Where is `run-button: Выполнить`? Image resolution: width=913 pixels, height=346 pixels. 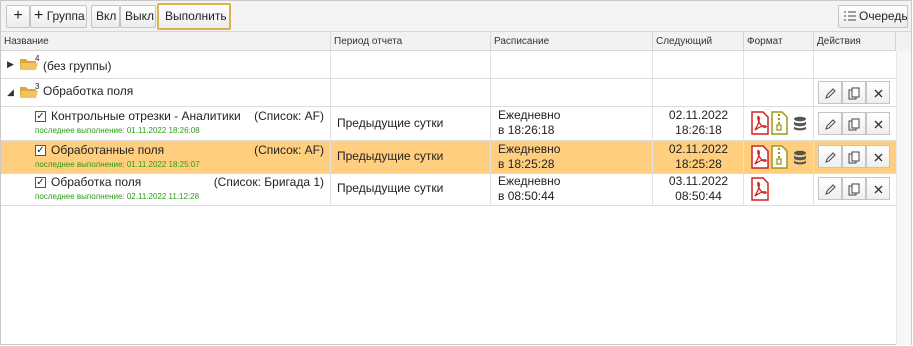 run-button: Выполнить is located at coordinates (194, 16).